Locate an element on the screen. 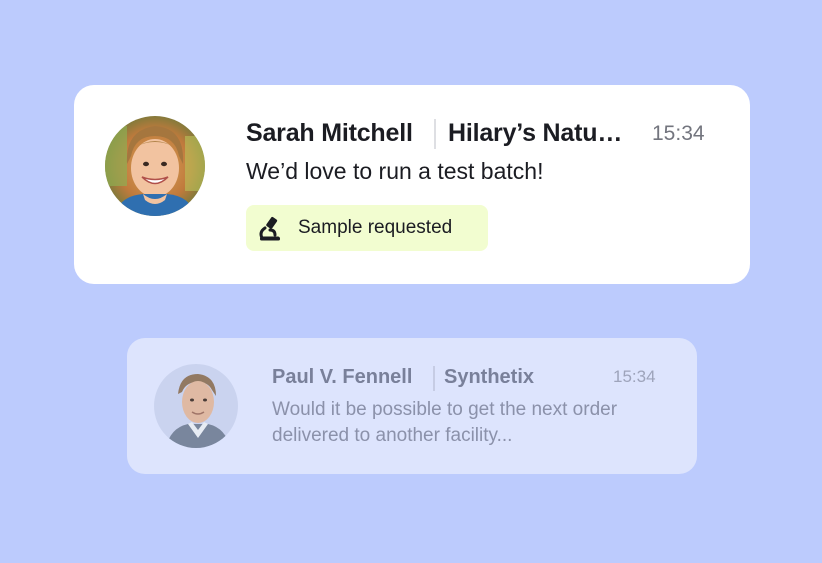 This screenshot has width=822, height=563. sender-name: Sarah Mitchell is located at coordinates (329, 133).